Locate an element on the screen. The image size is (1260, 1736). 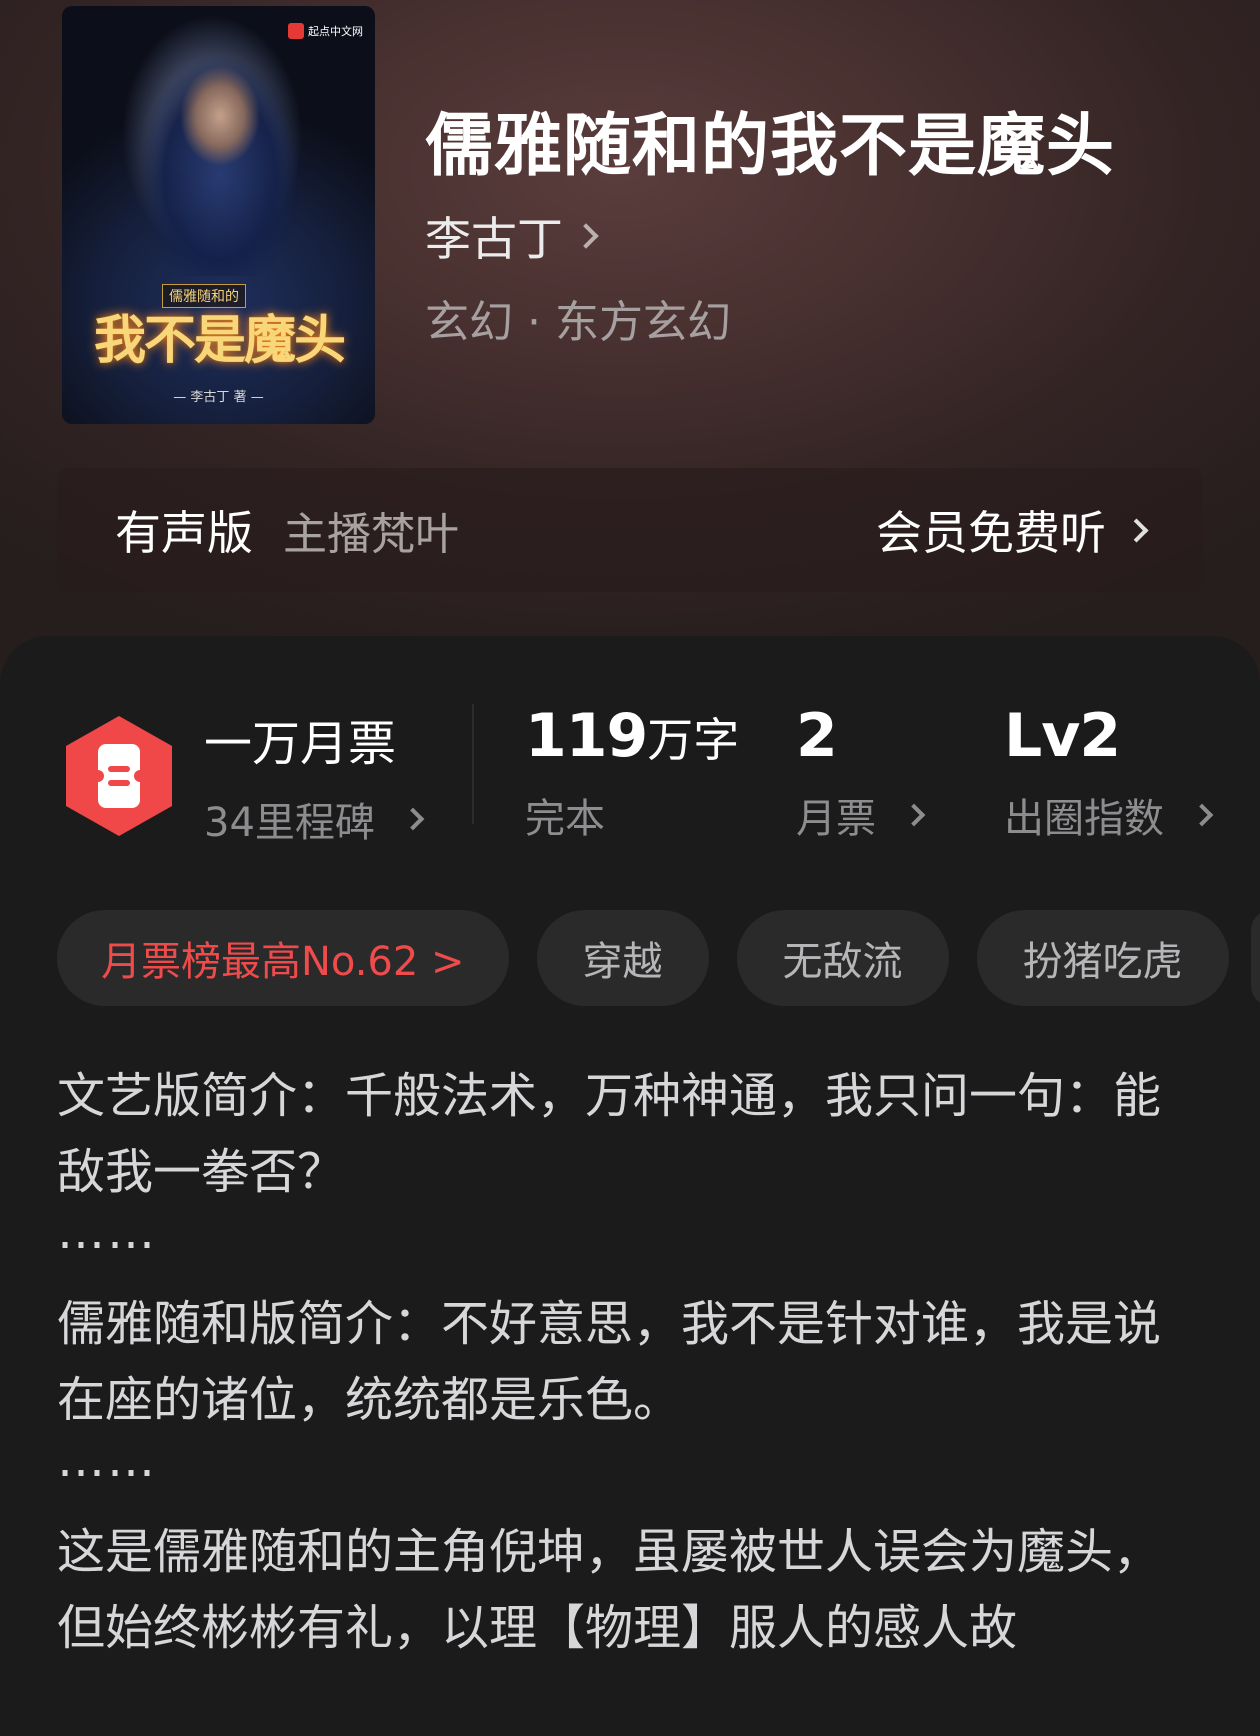
monthly-ticket-label-row: 月票 is located at coordinates (861, 815).